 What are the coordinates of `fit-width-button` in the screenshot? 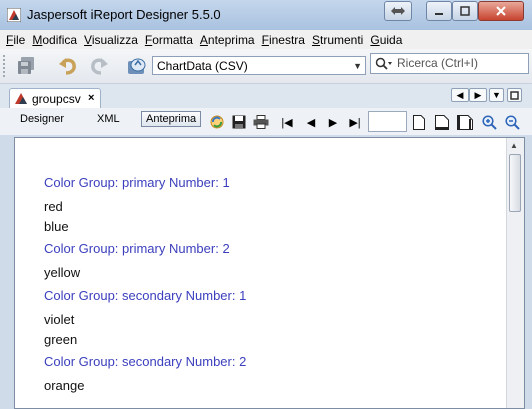 It's located at (465, 122).